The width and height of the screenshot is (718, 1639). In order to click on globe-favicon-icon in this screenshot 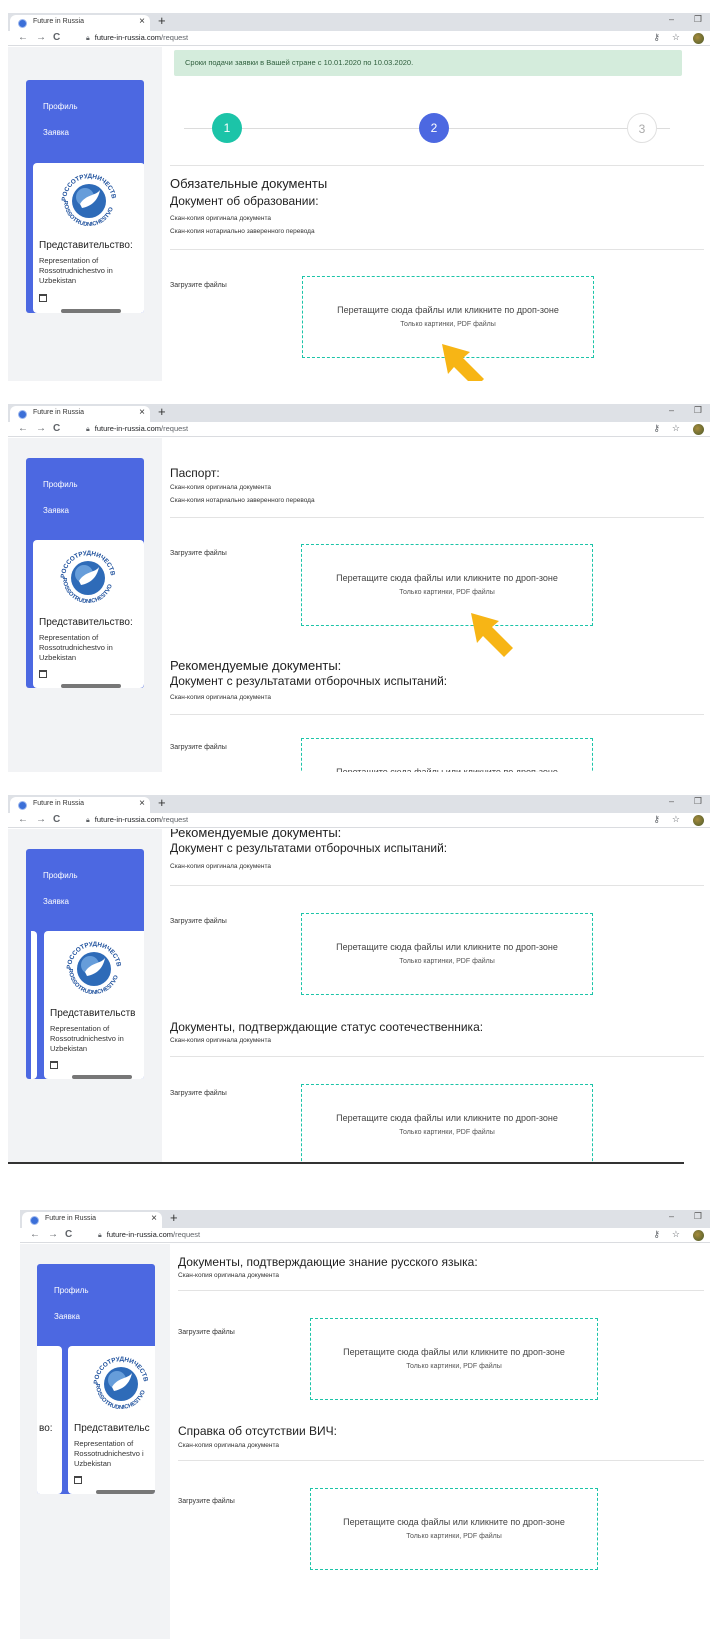, I will do `click(22, 414)`.